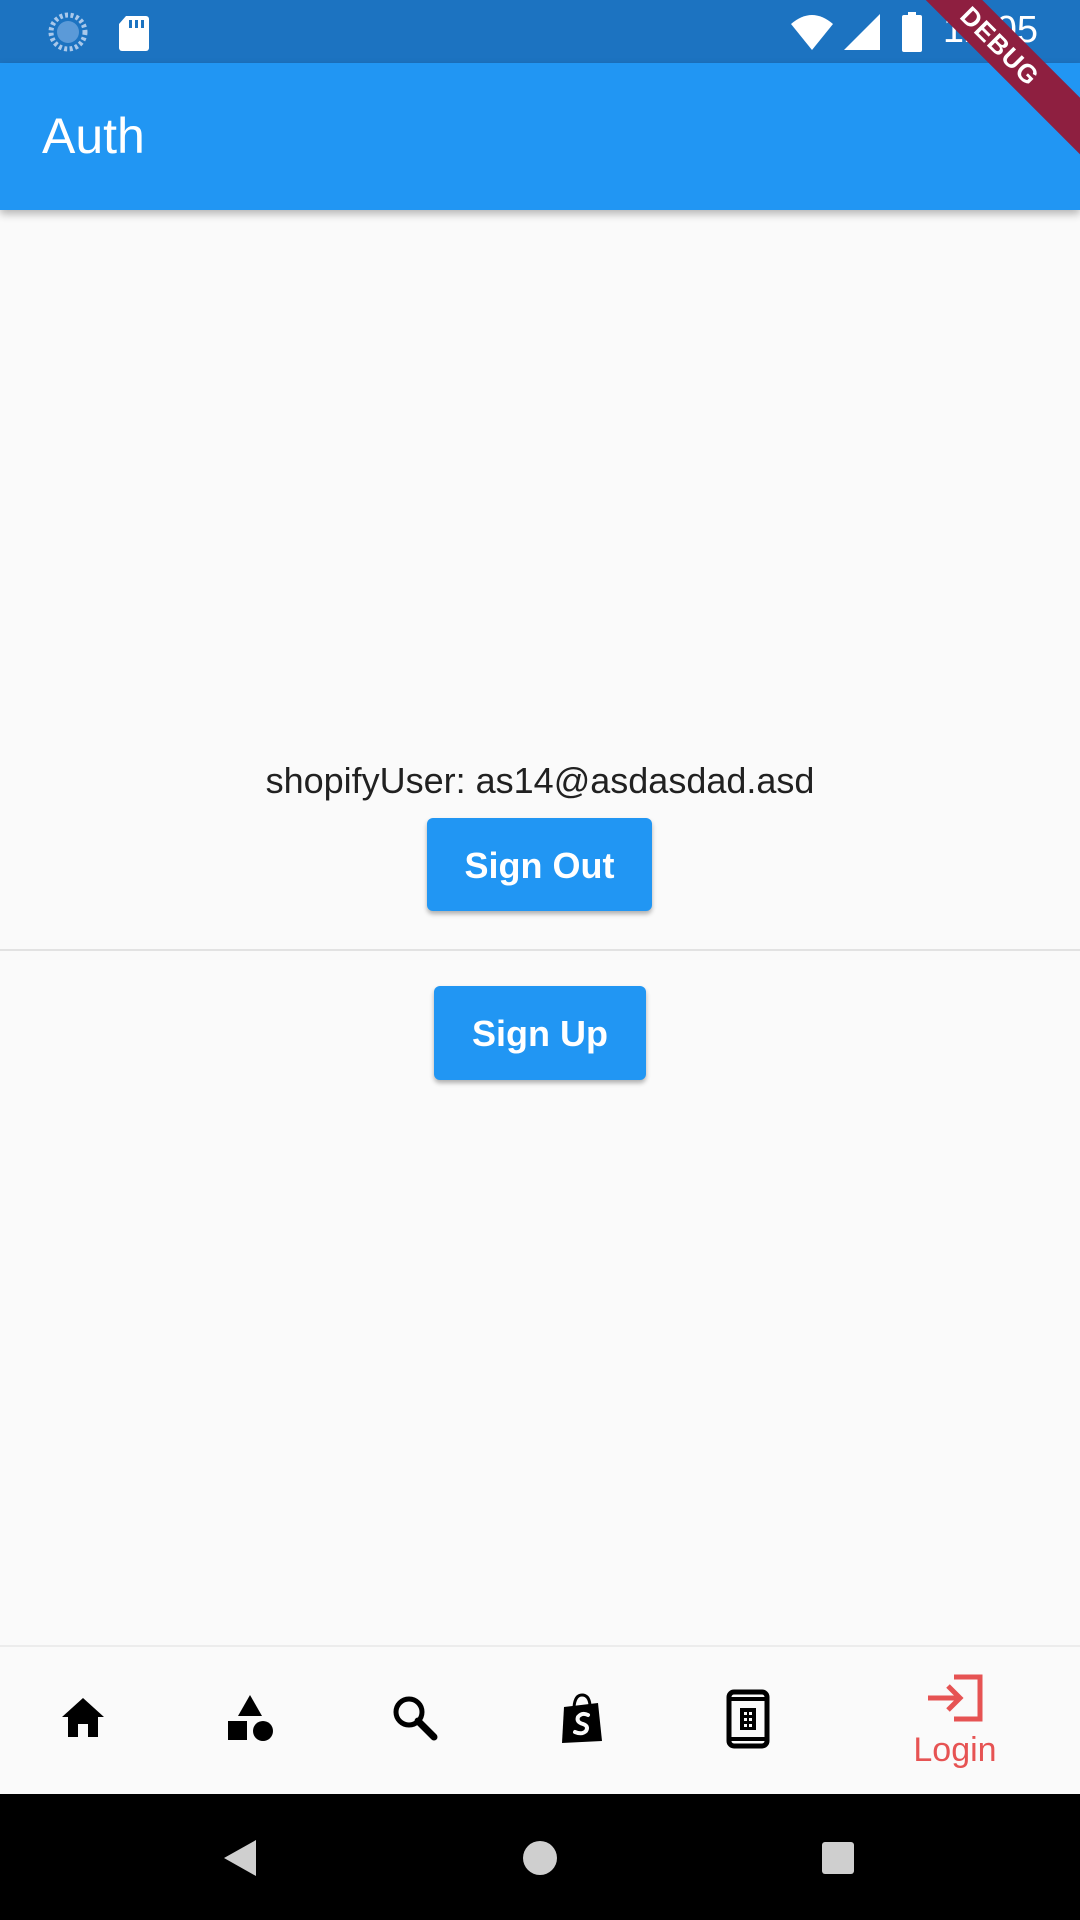 The image size is (1080, 1920). Describe the element at coordinates (748, 1719) in the screenshot. I see `phone-book-icon` at that location.